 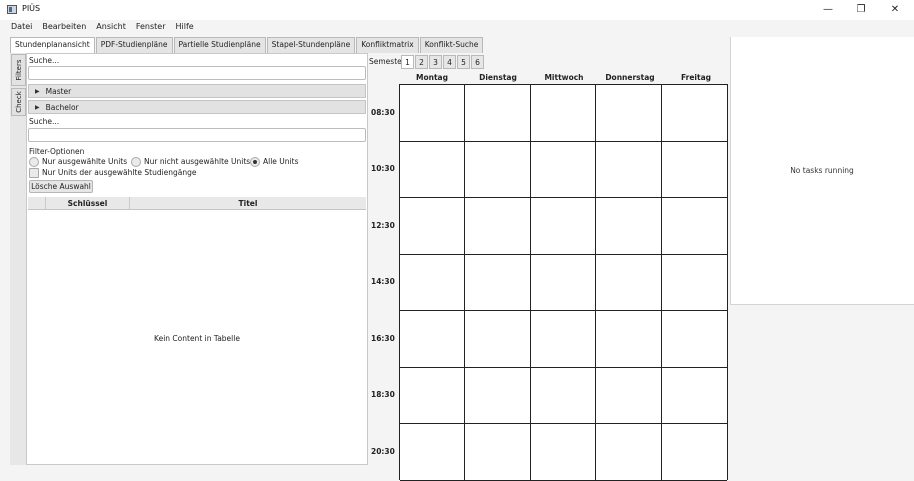 I want to click on minimize-button: —, so click(x=828, y=9).